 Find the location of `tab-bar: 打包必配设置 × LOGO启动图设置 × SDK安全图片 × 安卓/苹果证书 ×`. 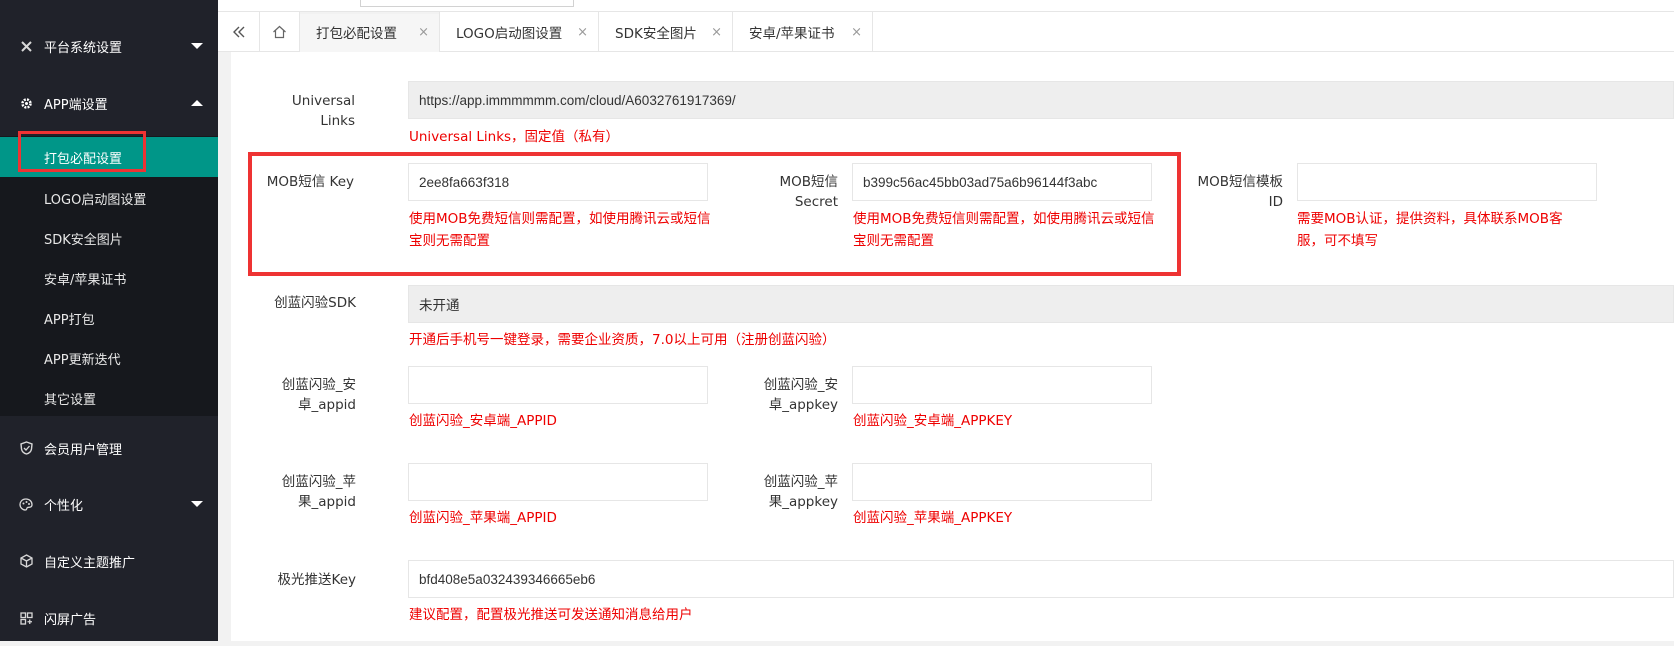

tab-bar: 打包必配设置 × LOGO启动图设置 × SDK安全图片 × 安卓/苹果证书 × is located at coordinates (946, 32).